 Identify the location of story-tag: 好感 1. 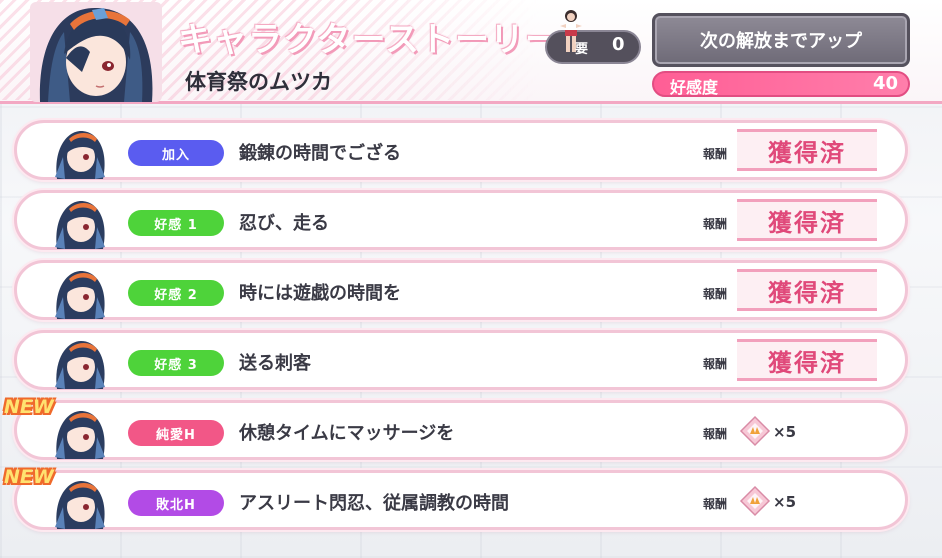
(176, 223).